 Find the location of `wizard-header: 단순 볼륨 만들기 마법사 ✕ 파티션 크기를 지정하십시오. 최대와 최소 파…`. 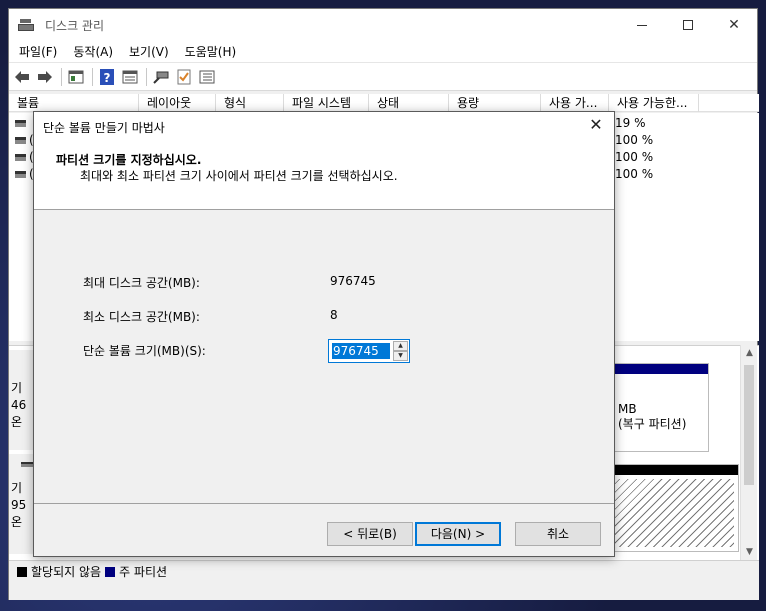

wizard-header: 단순 볼륨 만들기 마법사 ✕ 파티션 크기를 지정하십시오. 최대와 최소 파… is located at coordinates (324, 161).